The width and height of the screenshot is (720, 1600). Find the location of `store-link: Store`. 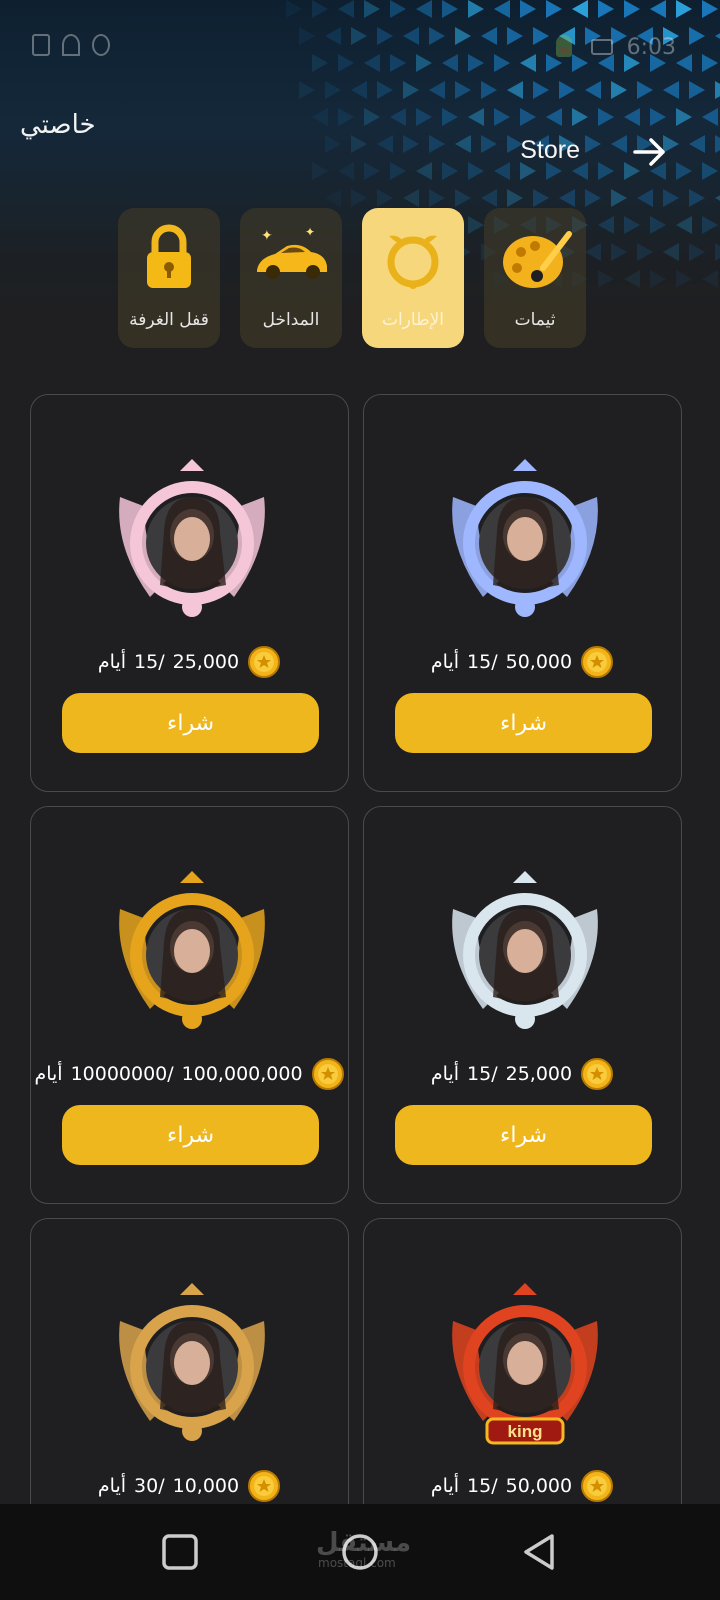

store-link: Store is located at coordinates (550, 150).